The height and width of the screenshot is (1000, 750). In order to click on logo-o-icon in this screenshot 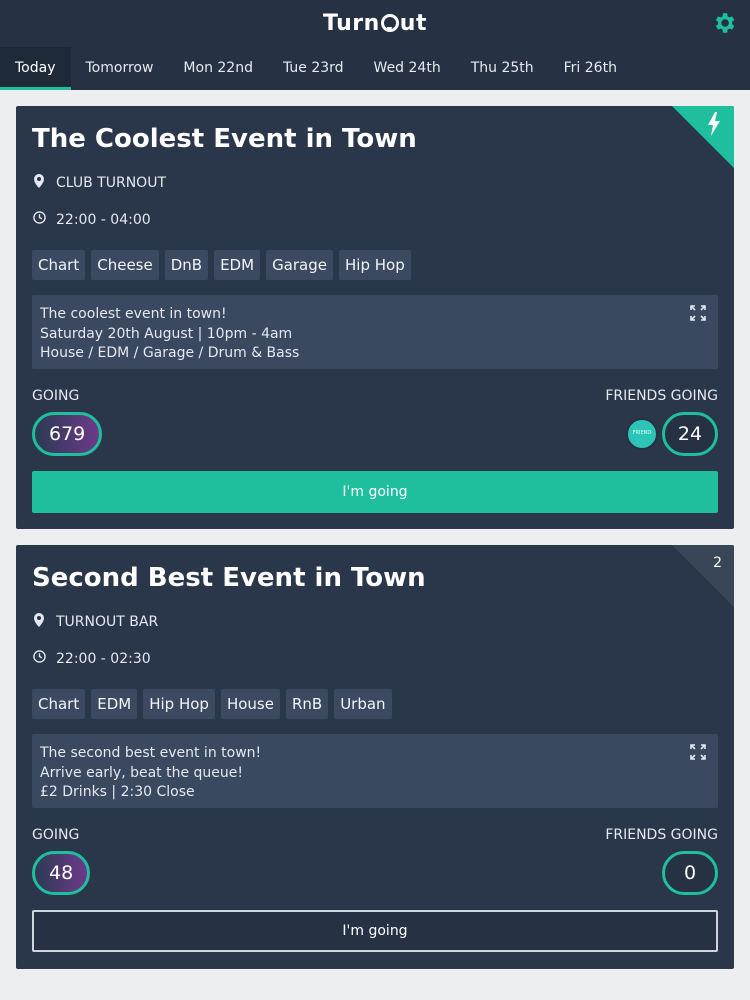, I will do `click(389, 23)`.